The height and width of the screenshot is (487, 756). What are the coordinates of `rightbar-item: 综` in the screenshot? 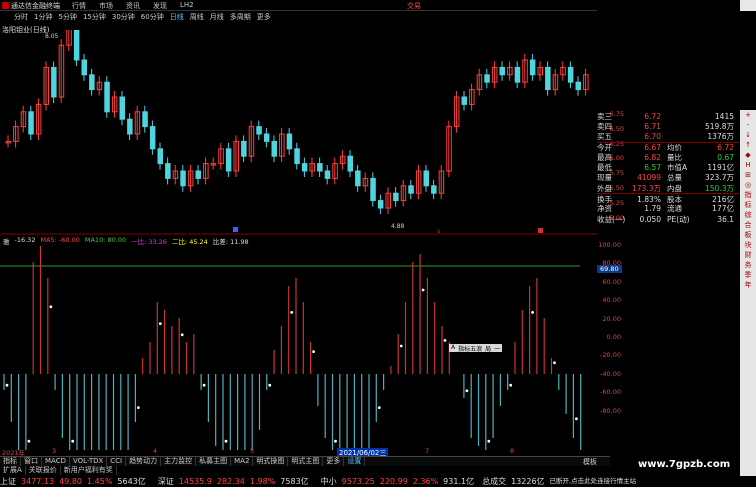 It's located at (748, 215).